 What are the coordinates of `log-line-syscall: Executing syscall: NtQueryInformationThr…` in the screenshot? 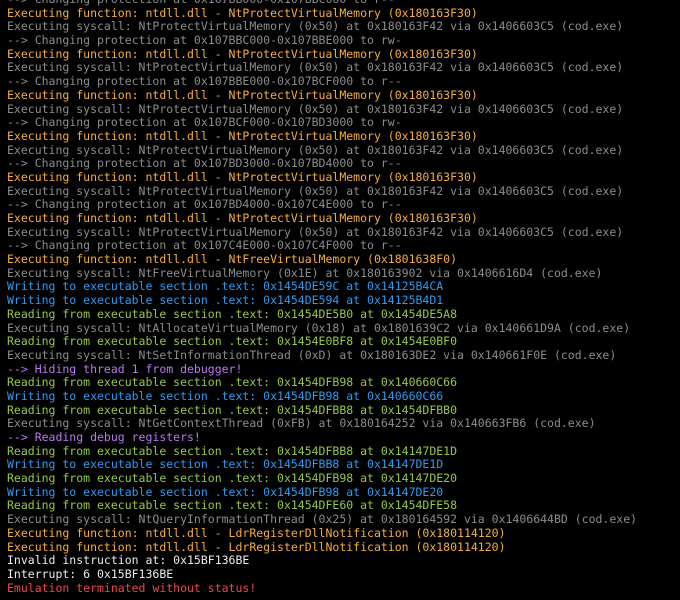 It's located at (322, 519).